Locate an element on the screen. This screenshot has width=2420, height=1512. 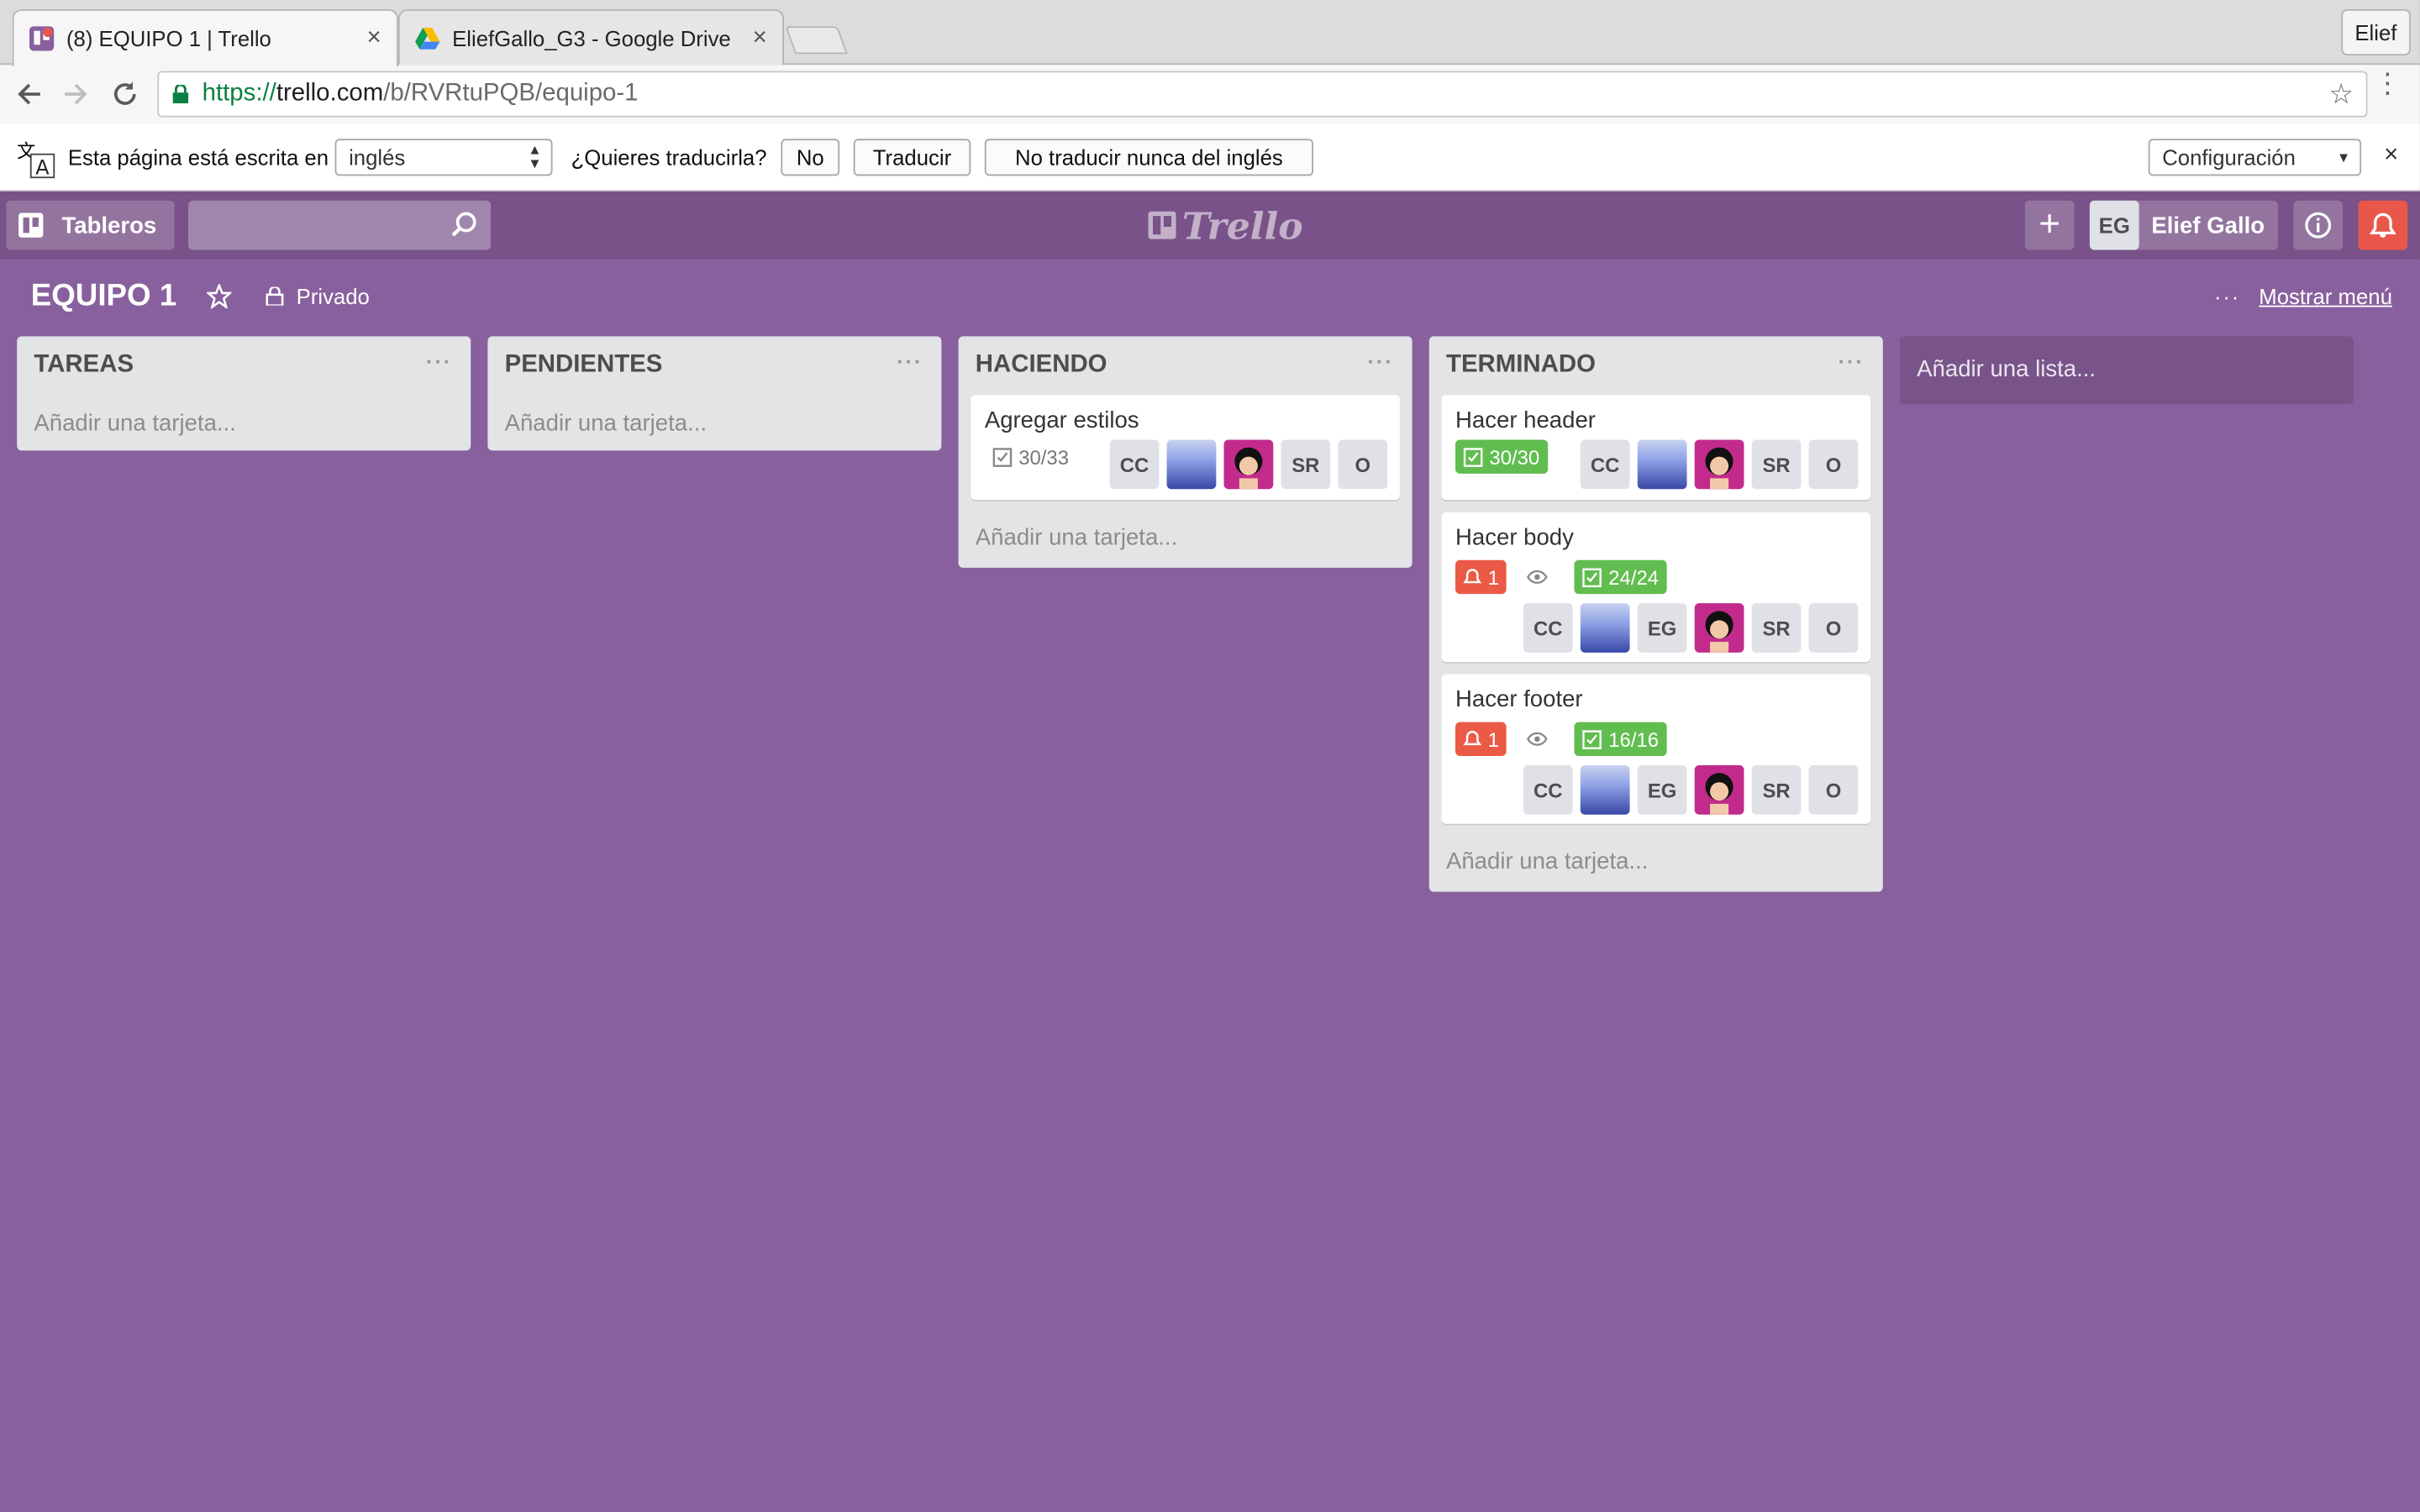
list-title: TERMINADO is located at coordinates (1520, 364).